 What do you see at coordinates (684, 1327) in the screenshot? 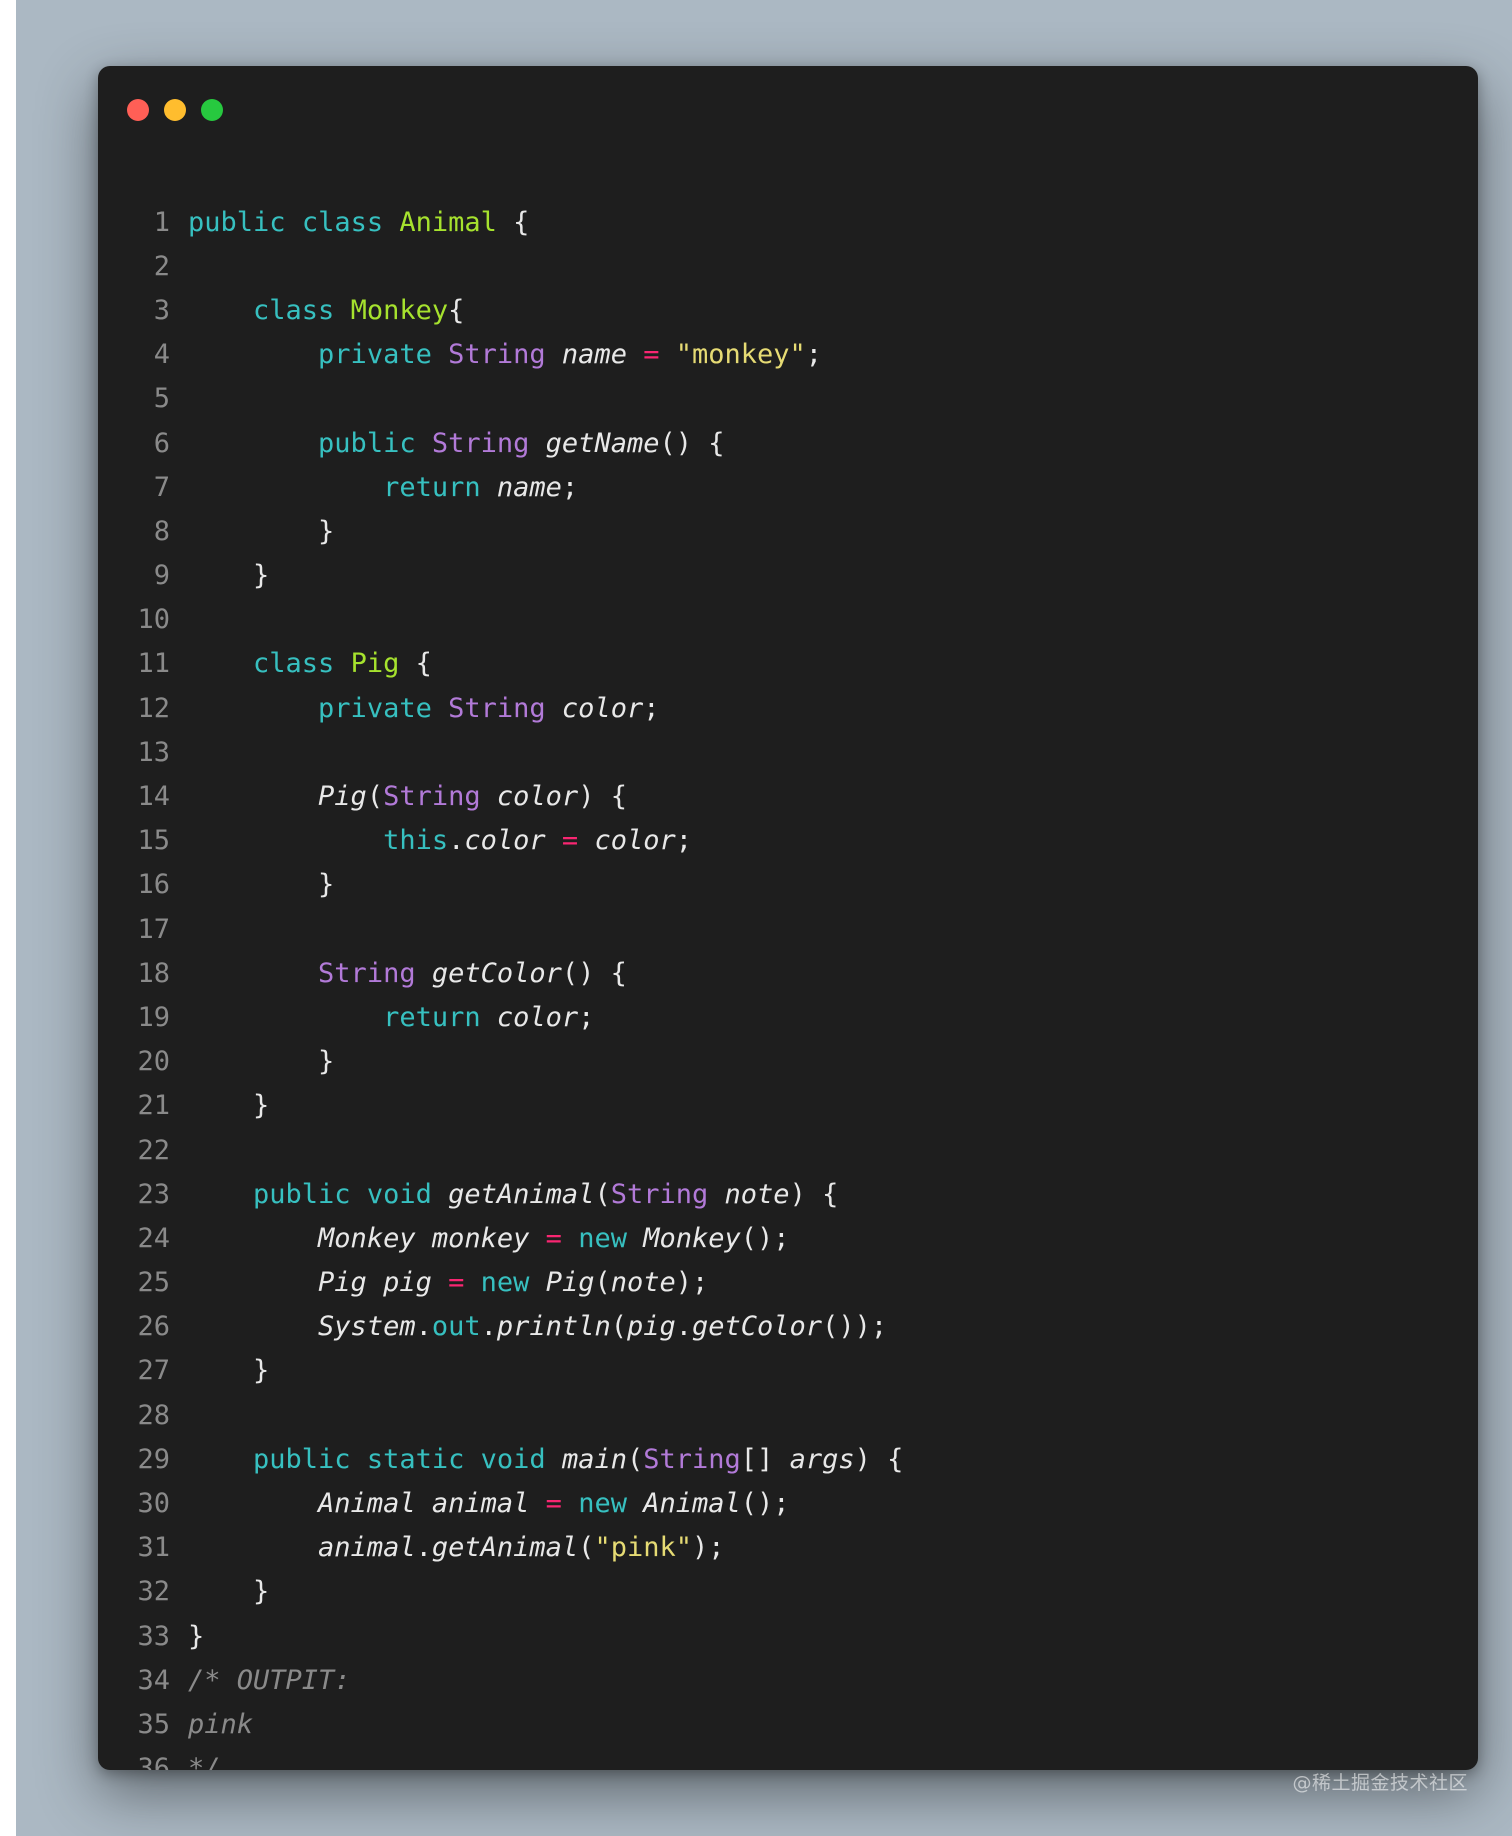
I see `code-token: .` at bounding box center [684, 1327].